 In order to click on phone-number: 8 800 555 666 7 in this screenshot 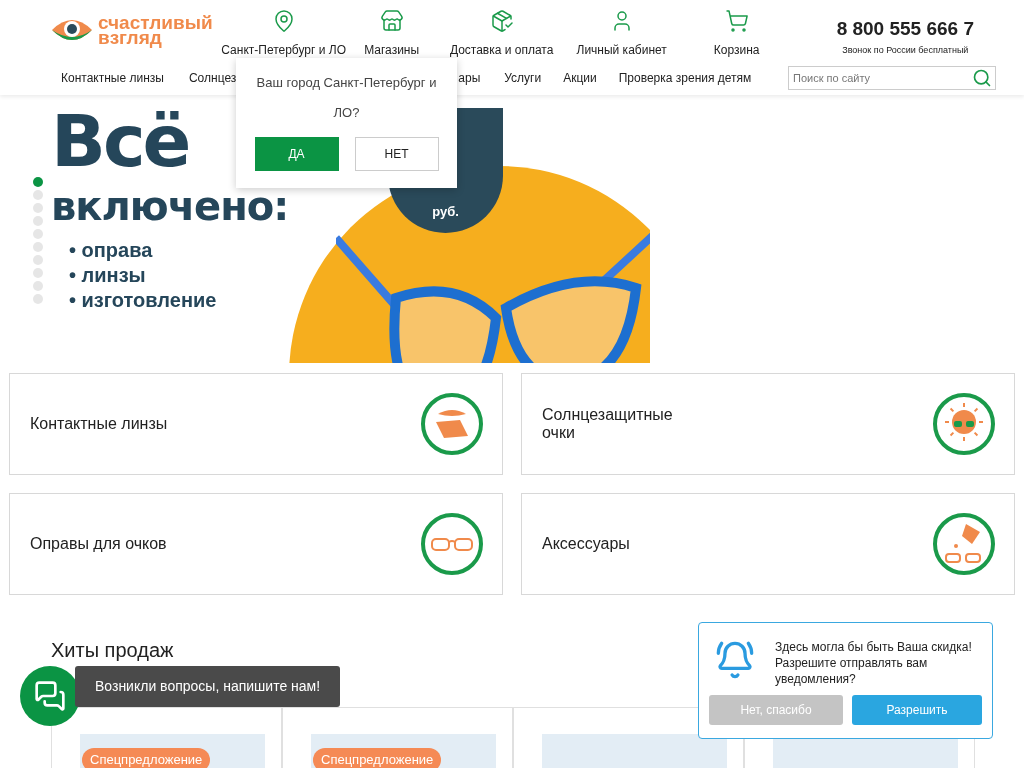, I will do `click(905, 29)`.